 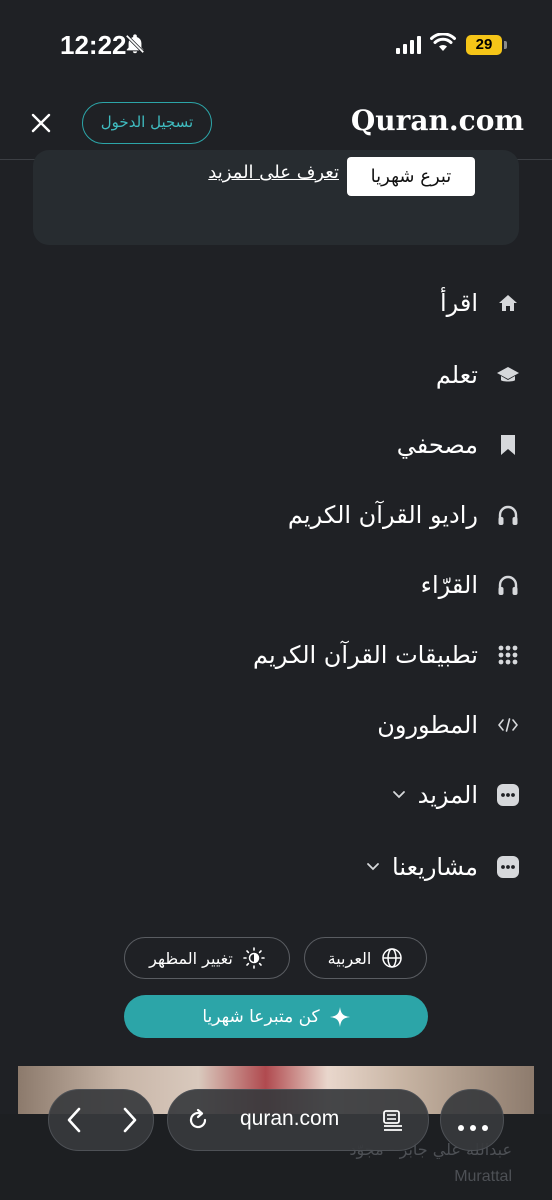 I want to click on nav-item-developers: المطورون, so click(x=280, y=725).